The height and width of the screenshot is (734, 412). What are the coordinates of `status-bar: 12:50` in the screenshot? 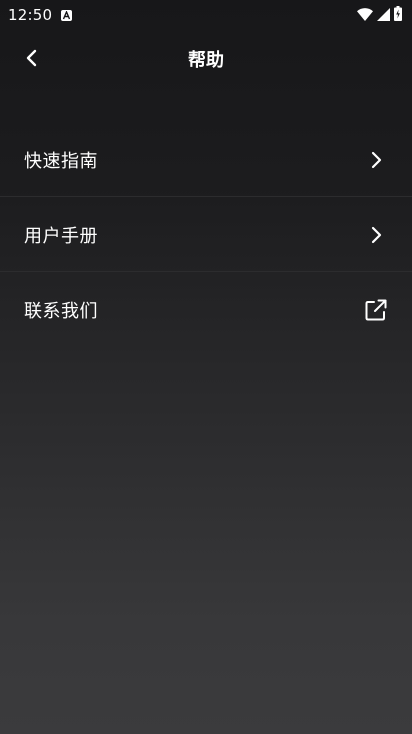 It's located at (206, 15).